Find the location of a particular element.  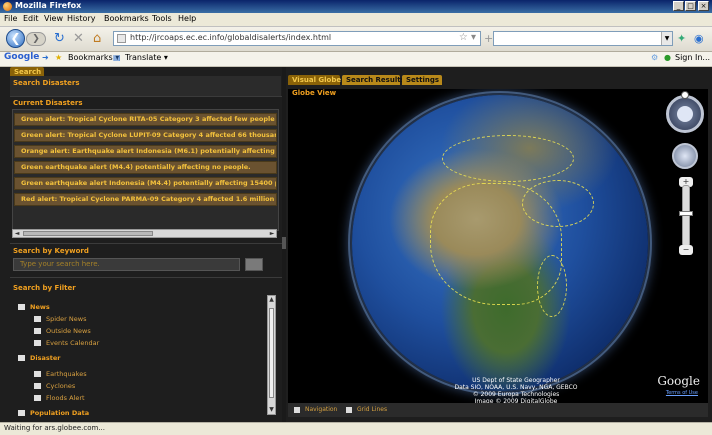

scroll-up-icon: ▲ is located at coordinates (271, 300).